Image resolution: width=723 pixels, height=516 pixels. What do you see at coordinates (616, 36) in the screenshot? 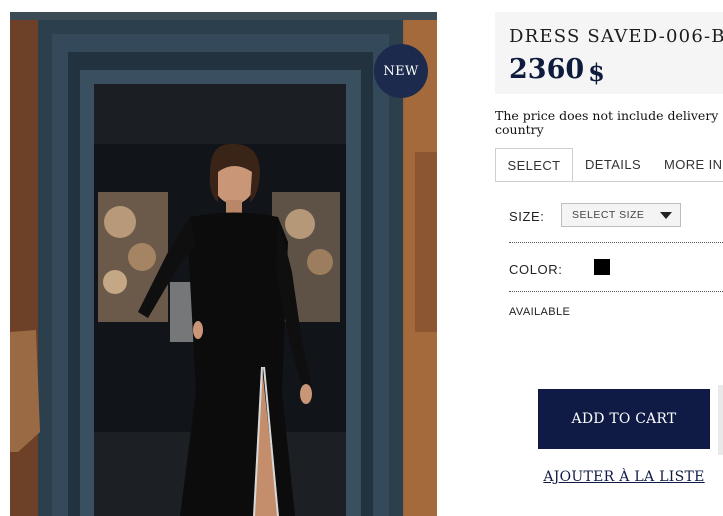
I see `product-title: DRESS SAVED-006-BL` at bounding box center [616, 36].